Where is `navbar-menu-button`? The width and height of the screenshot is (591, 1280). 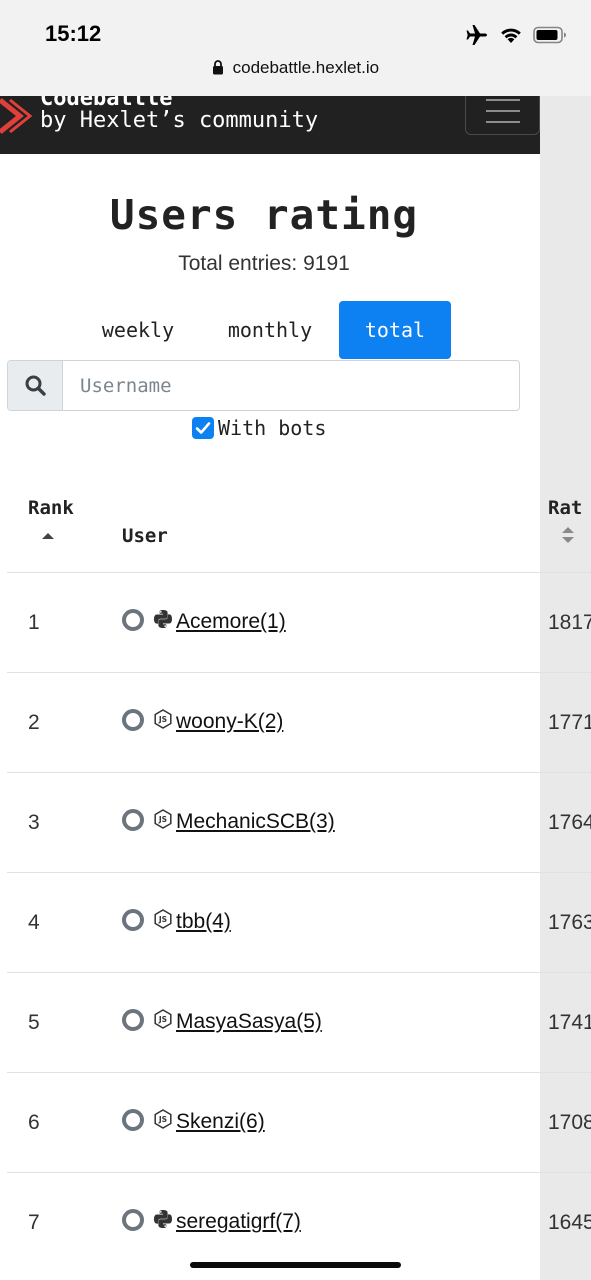
navbar-menu-button is located at coordinates (502, 115).